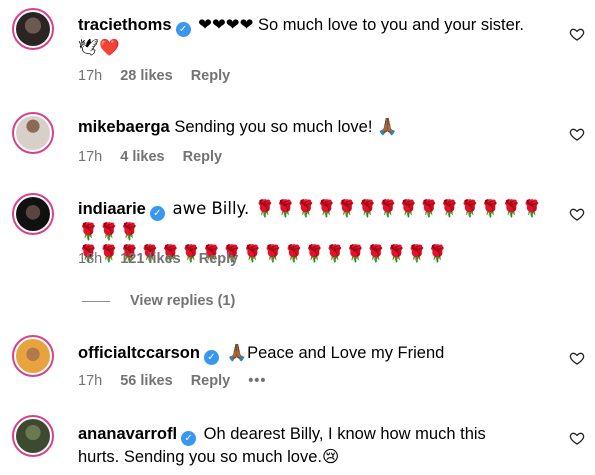  Describe the element at coordinates (96, 301) in the screenshot. I see `replies-divider` at that location.